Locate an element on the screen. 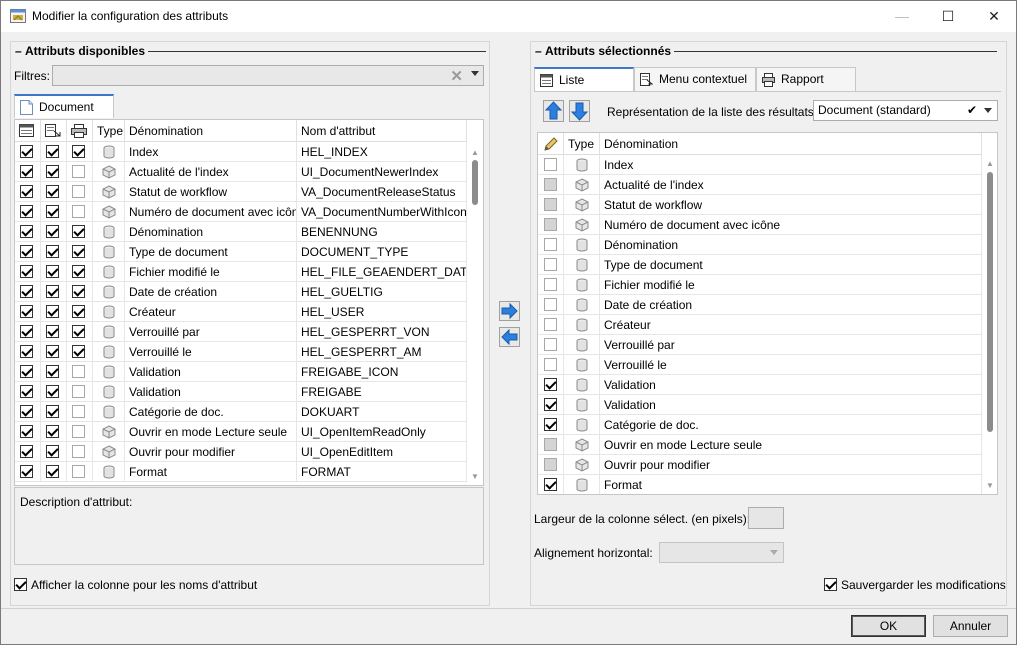 The height and width of the screenshot is (645, 1017). move-down-button is located at coordinates (579, 111).